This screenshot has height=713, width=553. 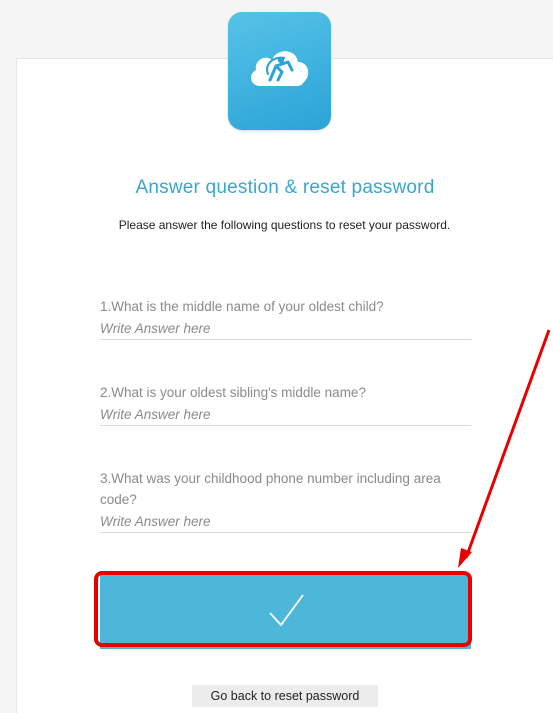 I want to click on page-title: Answer question & reset password, so click(x=285, y=187).